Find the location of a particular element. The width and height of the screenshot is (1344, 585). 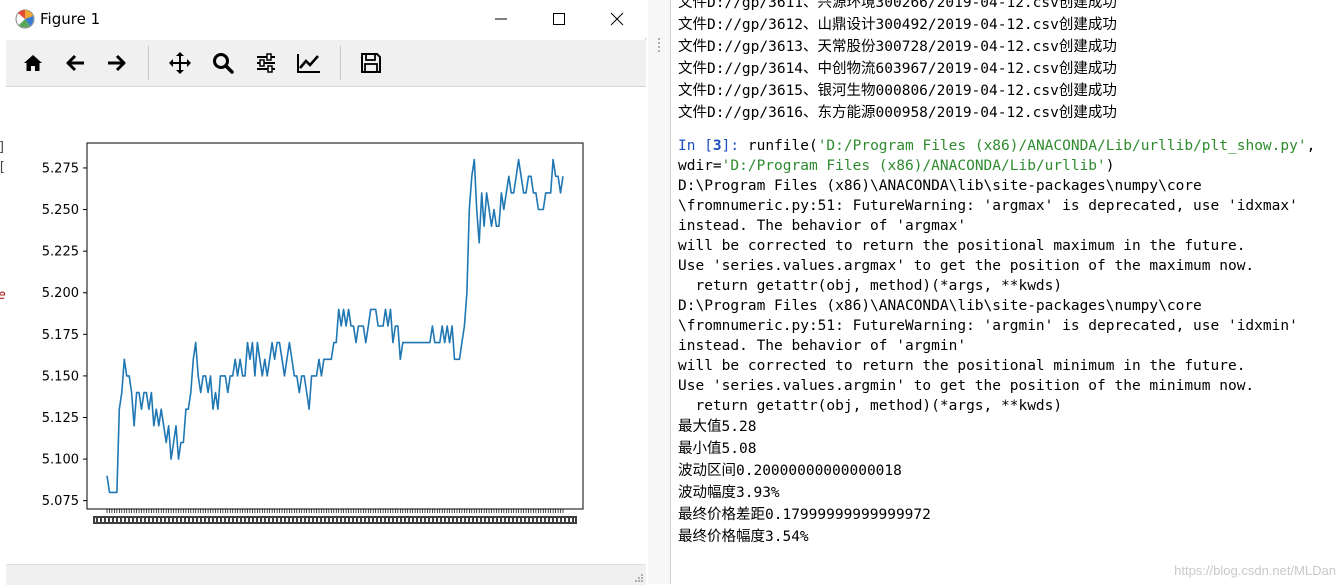

y-tick-label: 5.175 is located at coordinates (60, 335).